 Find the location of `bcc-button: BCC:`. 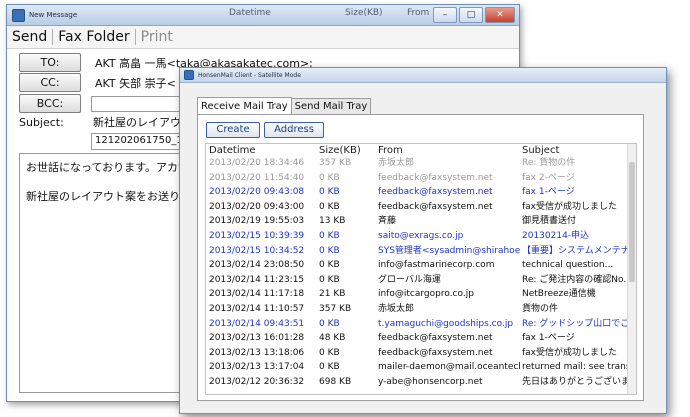

bcc-button: BCC: is located at coordinates (50, 103).